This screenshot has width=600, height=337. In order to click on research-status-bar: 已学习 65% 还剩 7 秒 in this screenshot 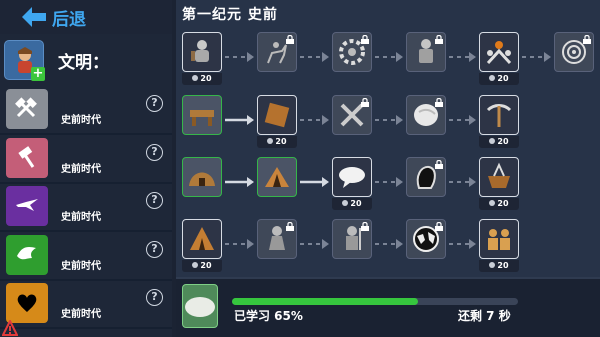, I will do `click(388, 307)`.